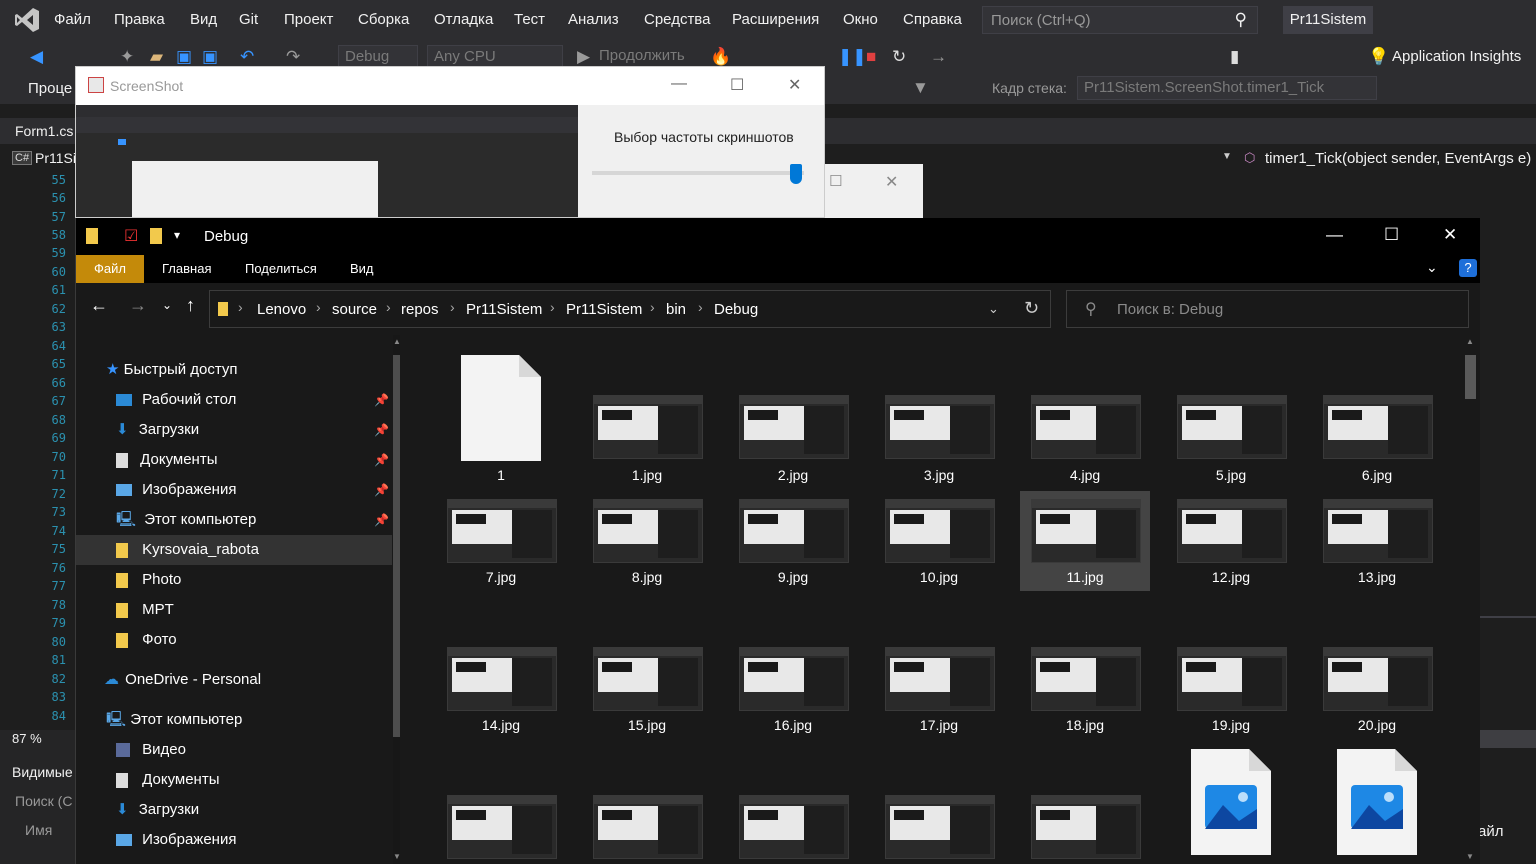 Image resolution: width=1536 pixels, height=864 pixels. I want to click on menu-tools: Средства, so click(677, 19).